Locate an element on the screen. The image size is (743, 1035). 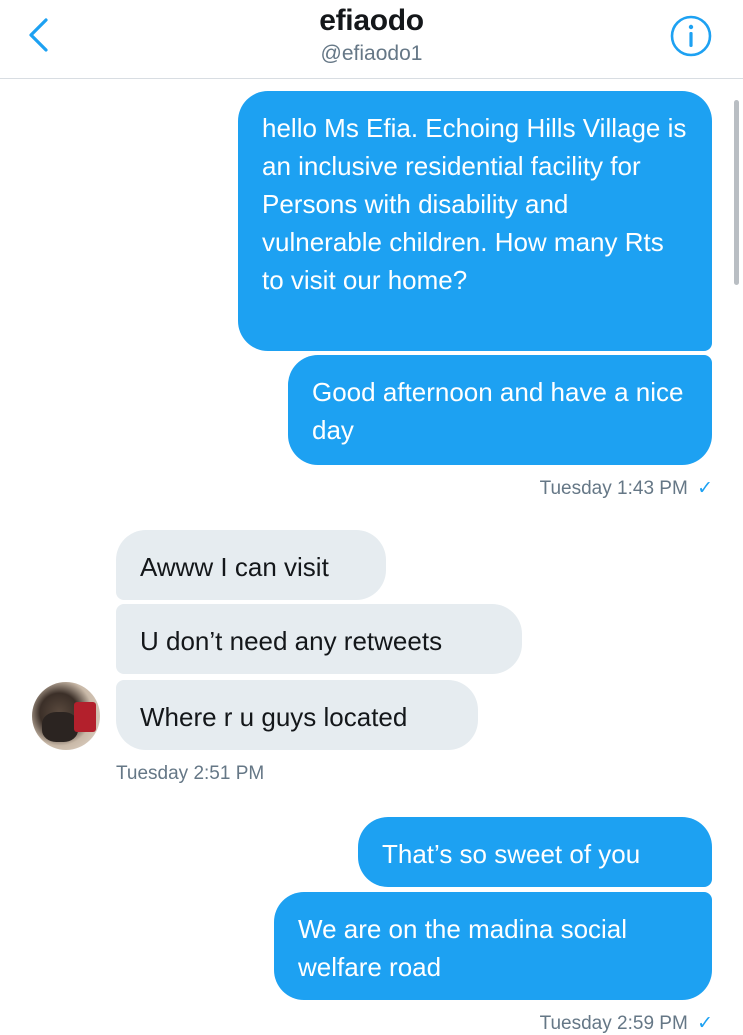
info-button is located at coordinates (691, 36).